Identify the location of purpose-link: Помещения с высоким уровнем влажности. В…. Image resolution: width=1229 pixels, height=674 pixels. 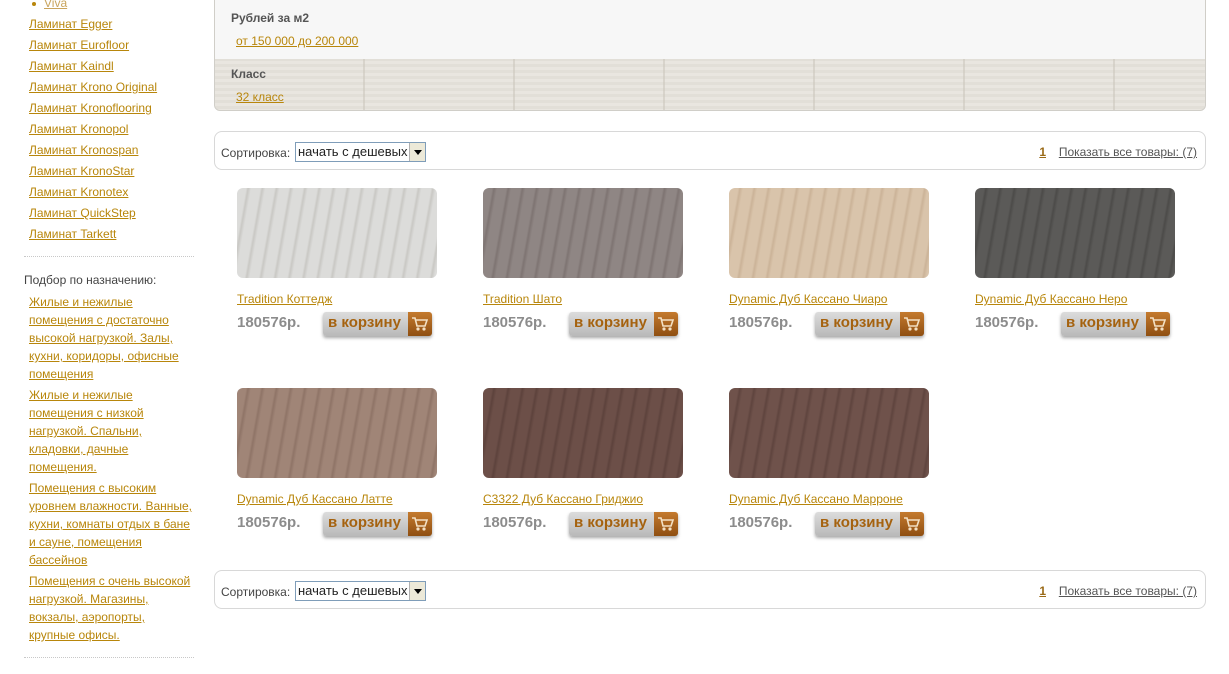
(110, 524).